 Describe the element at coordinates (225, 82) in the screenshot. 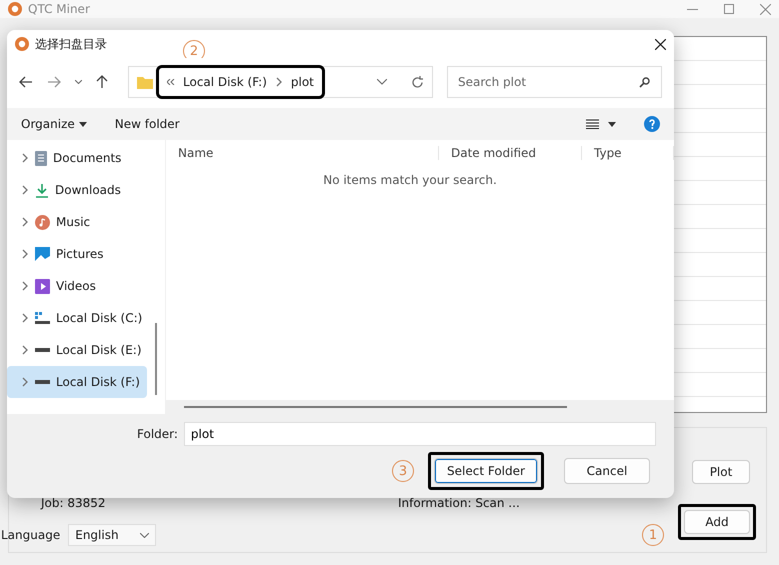

I see `breadcrumb: Local Disk (F:)` at that location.